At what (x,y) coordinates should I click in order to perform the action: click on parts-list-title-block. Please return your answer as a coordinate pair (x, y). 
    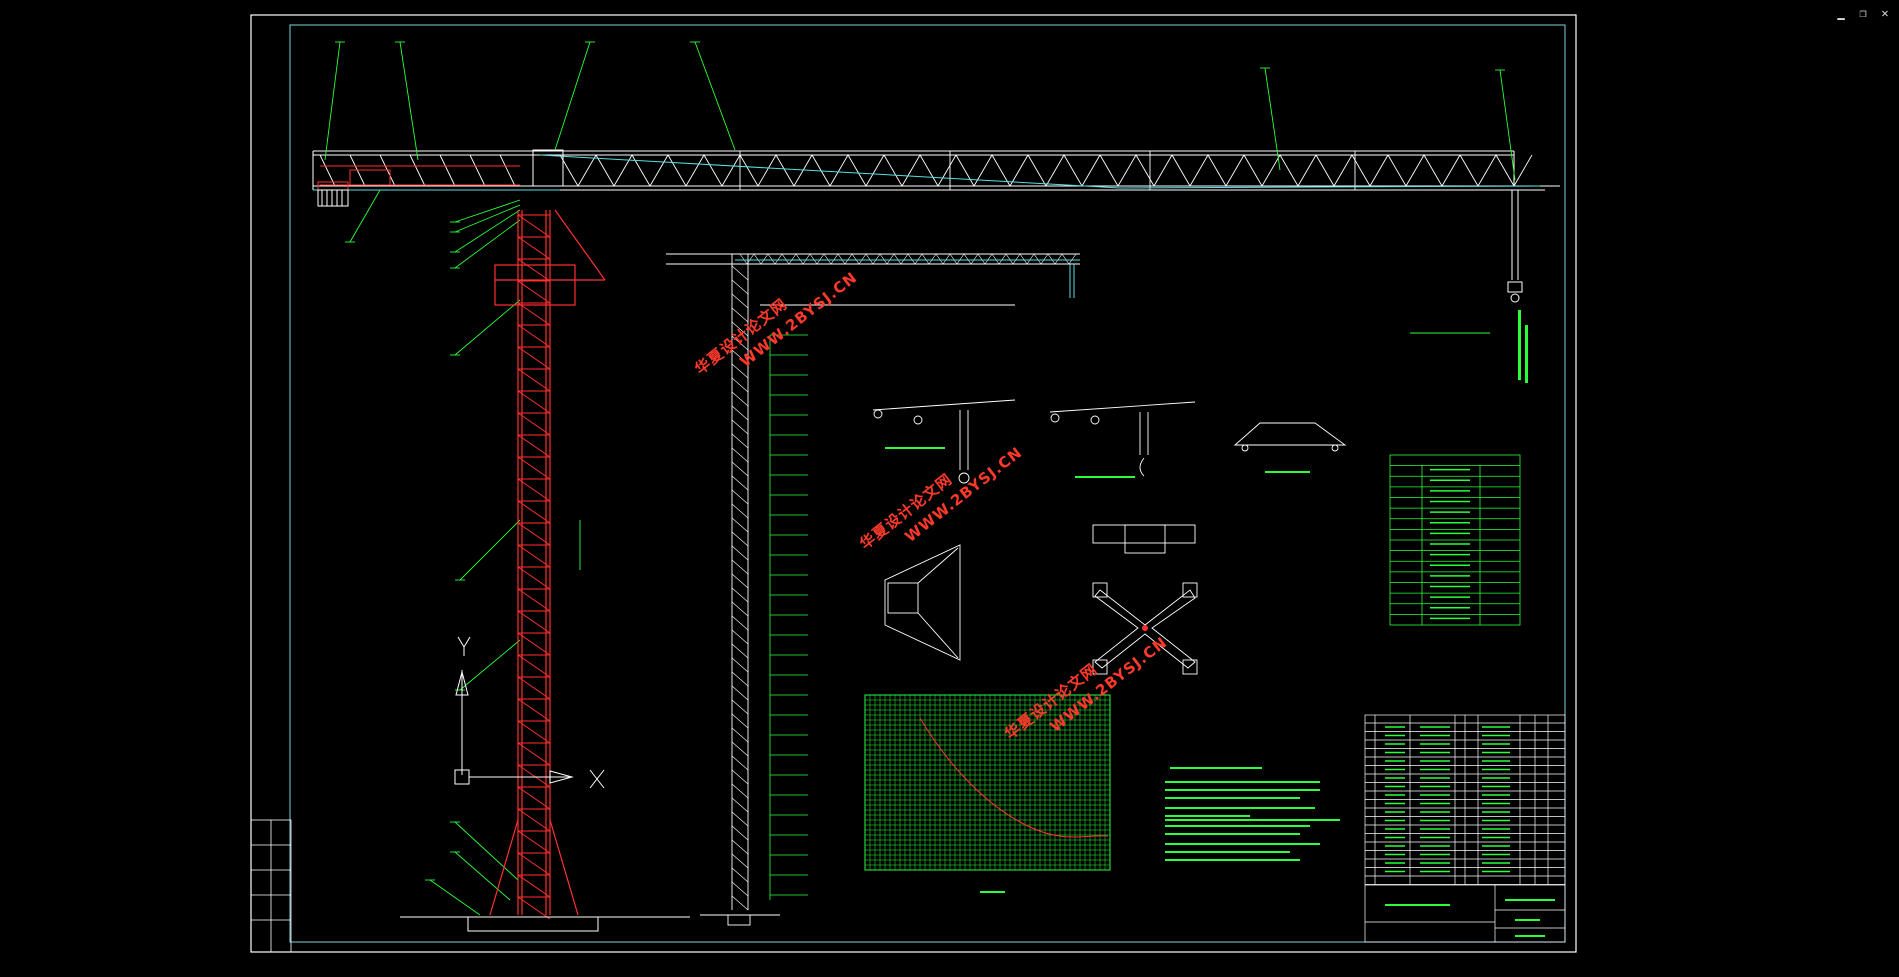
    Looking at the image, I should click on (1465, 828).